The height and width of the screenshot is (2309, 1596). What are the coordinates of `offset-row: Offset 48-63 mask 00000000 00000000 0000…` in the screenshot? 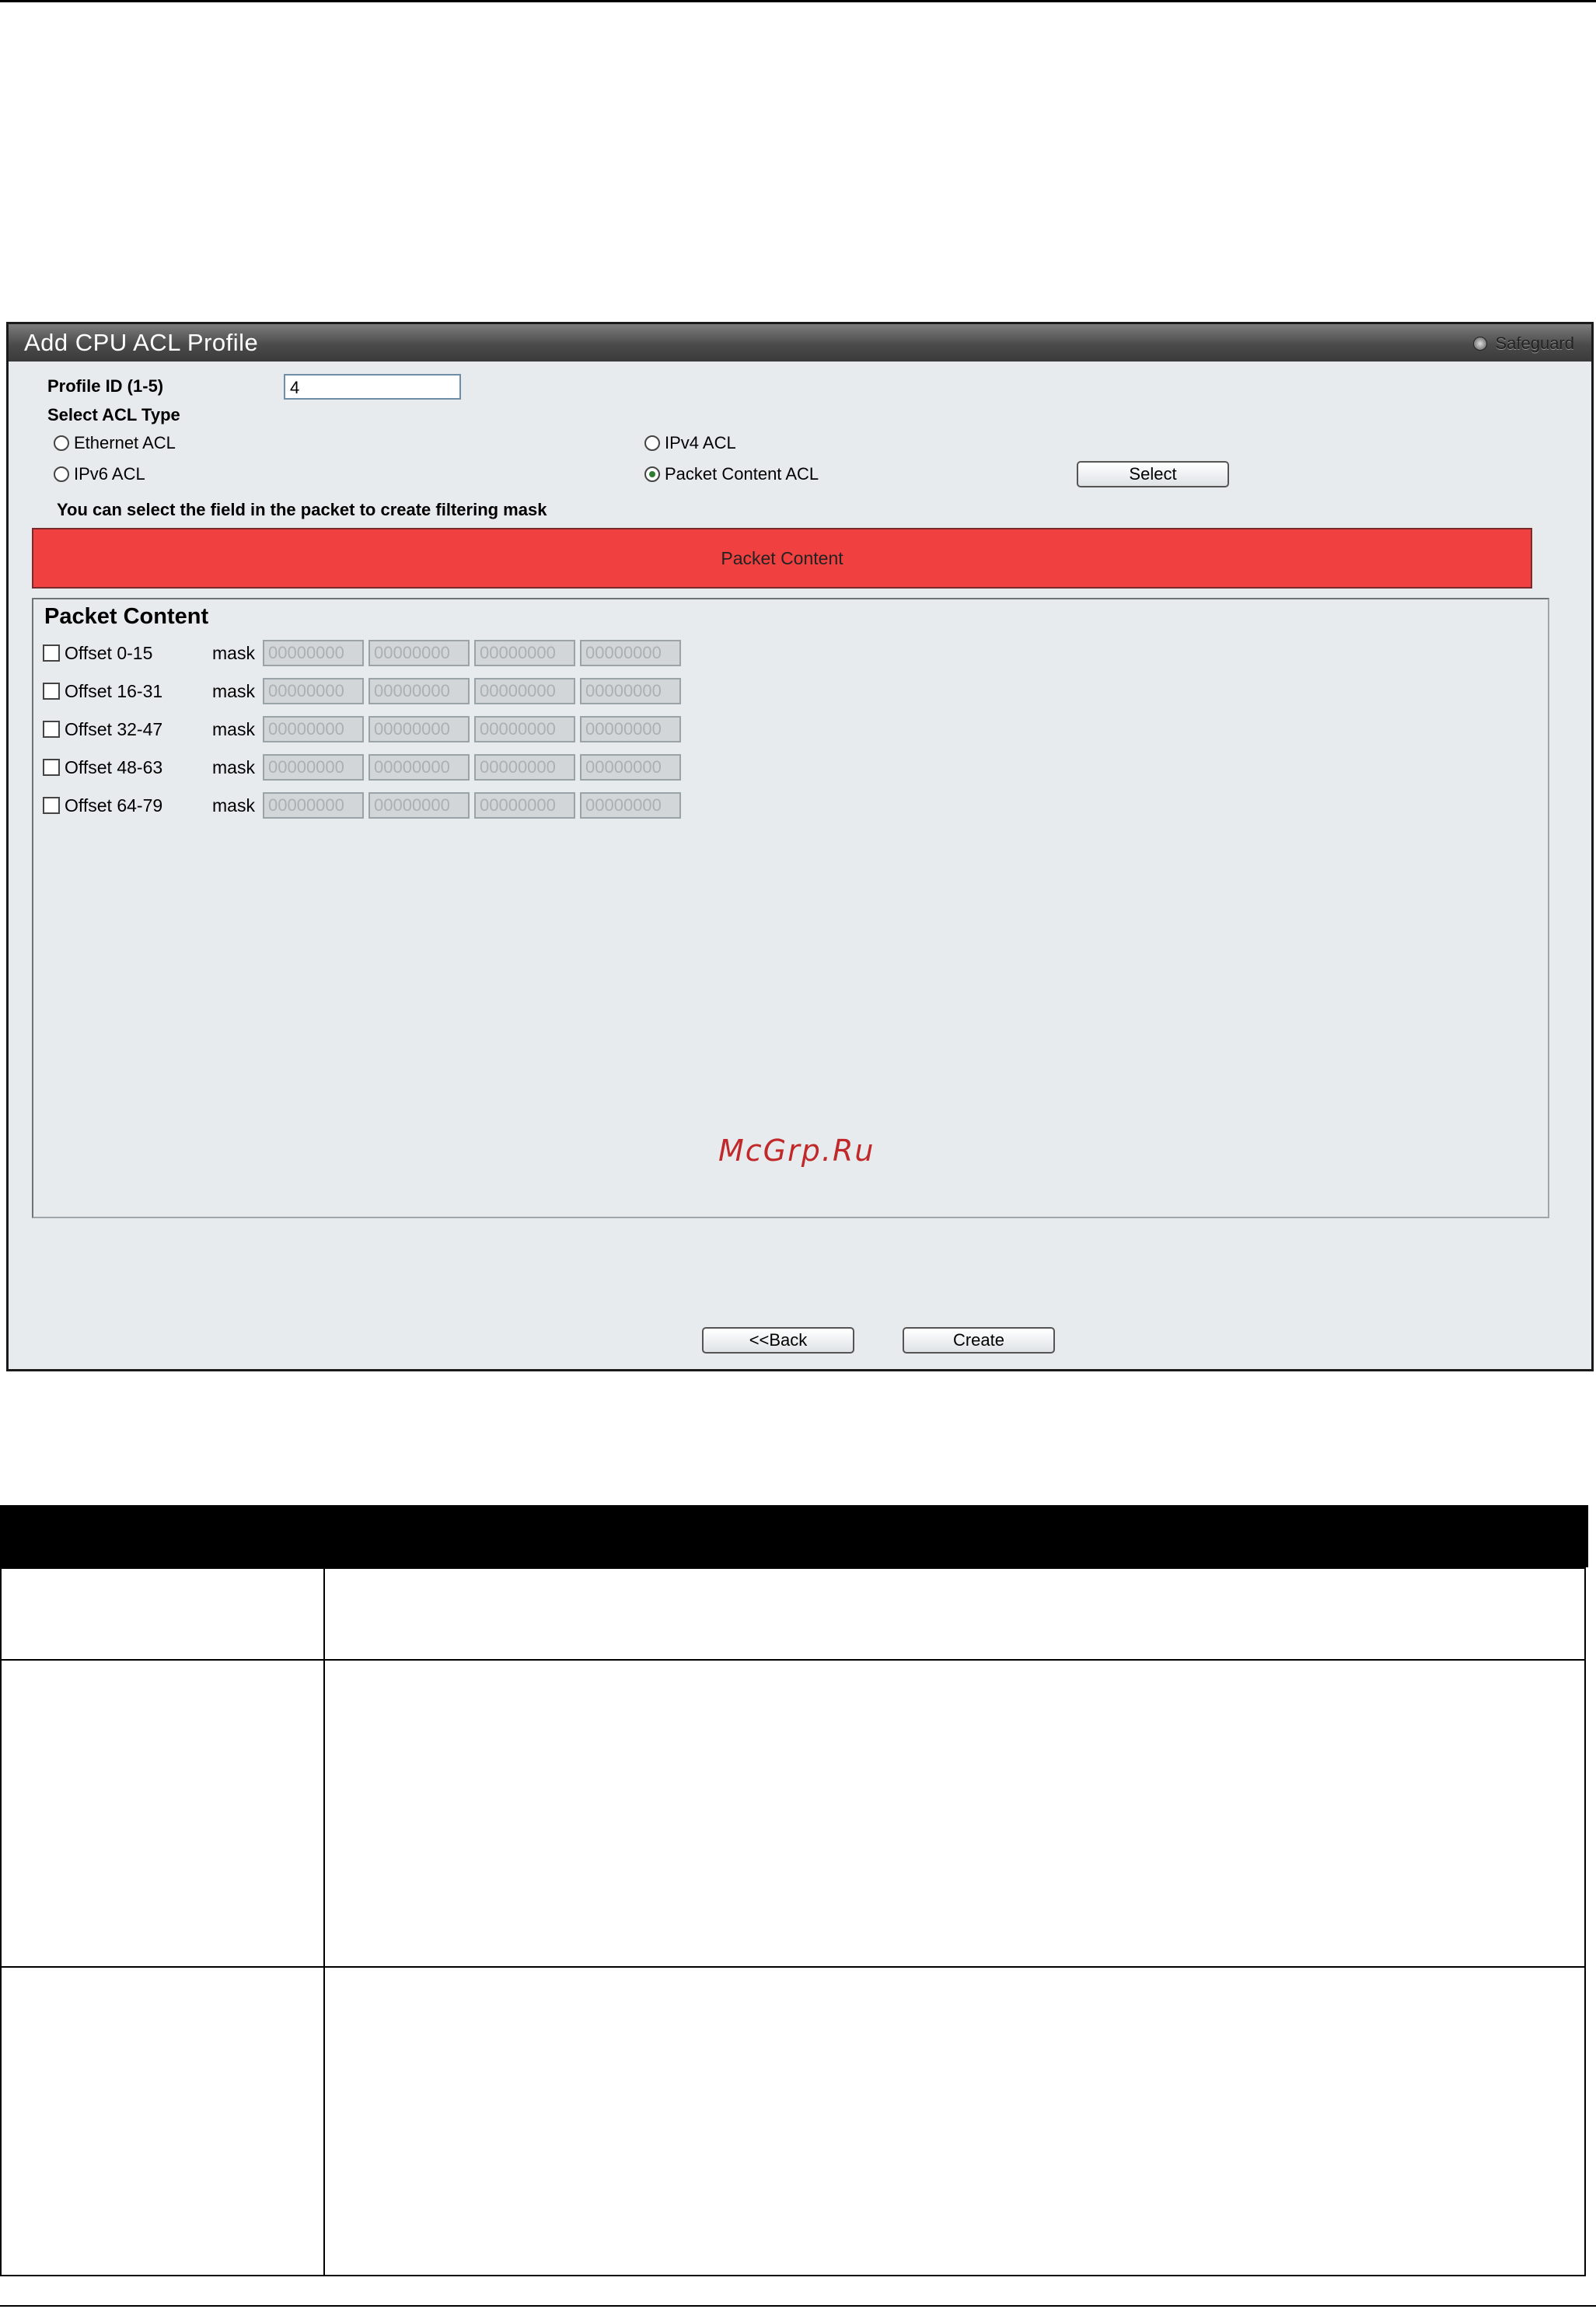 It's located at (365, 768).